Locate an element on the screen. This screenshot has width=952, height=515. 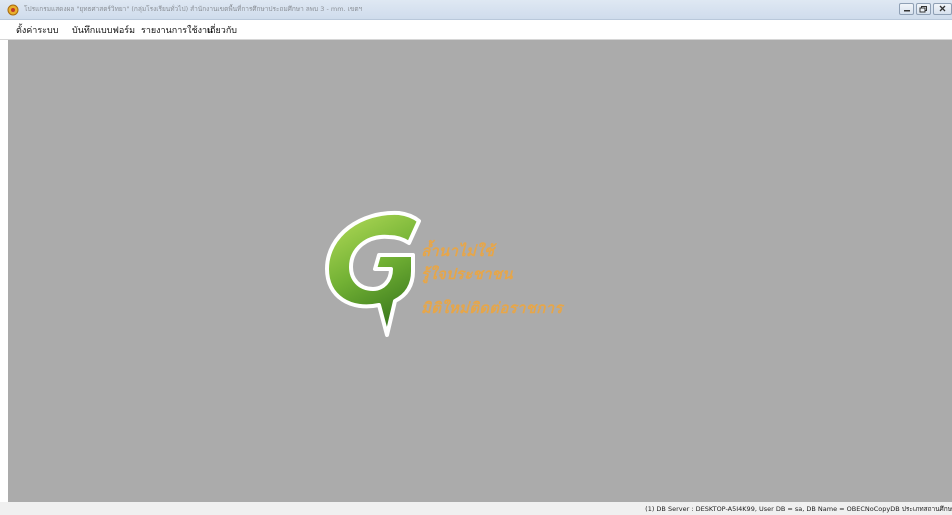
slogan-line-3: มิติใหม่ติดต่อราชการ is located at coordinates (492, 308).